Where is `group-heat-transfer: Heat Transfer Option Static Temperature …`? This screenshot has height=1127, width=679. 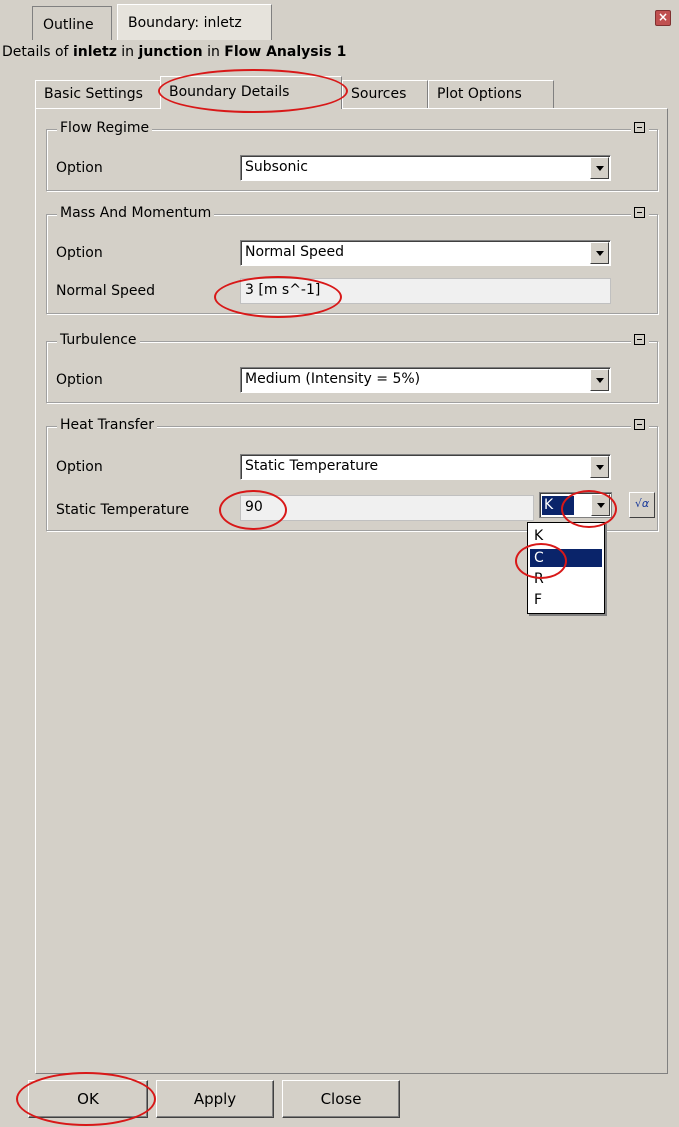
group-heat-transfer: Heat Transfer Option Static Temperature … is located at coordinates (352, 474).